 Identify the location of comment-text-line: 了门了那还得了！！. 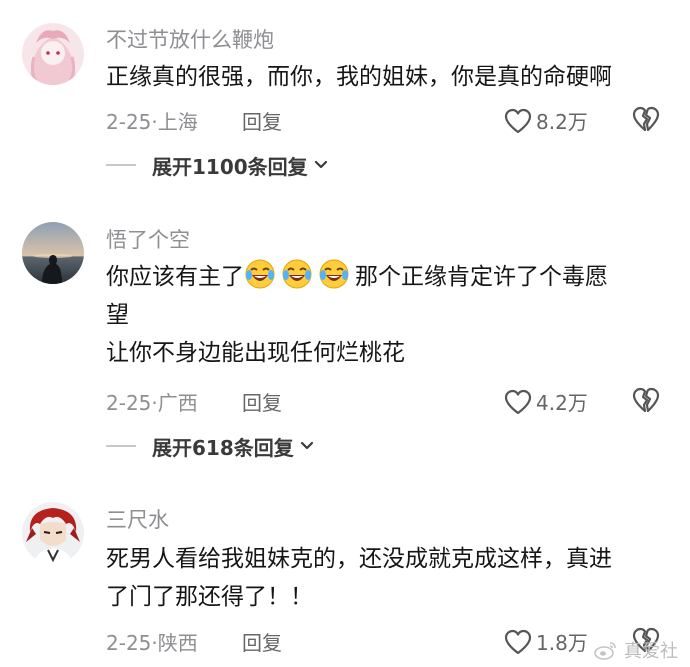
(209, 597).